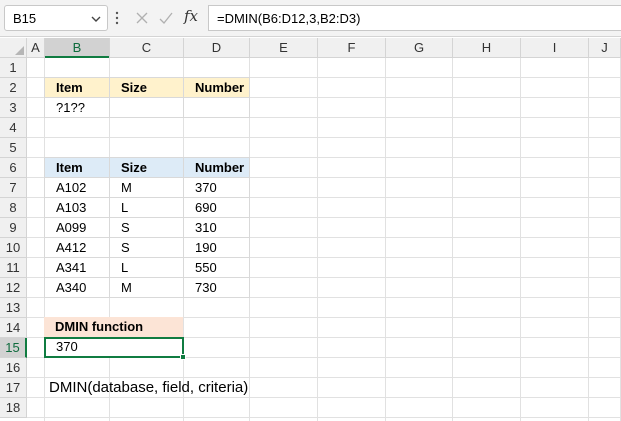  I want to click on column-header-f: F, so click(352, 48).